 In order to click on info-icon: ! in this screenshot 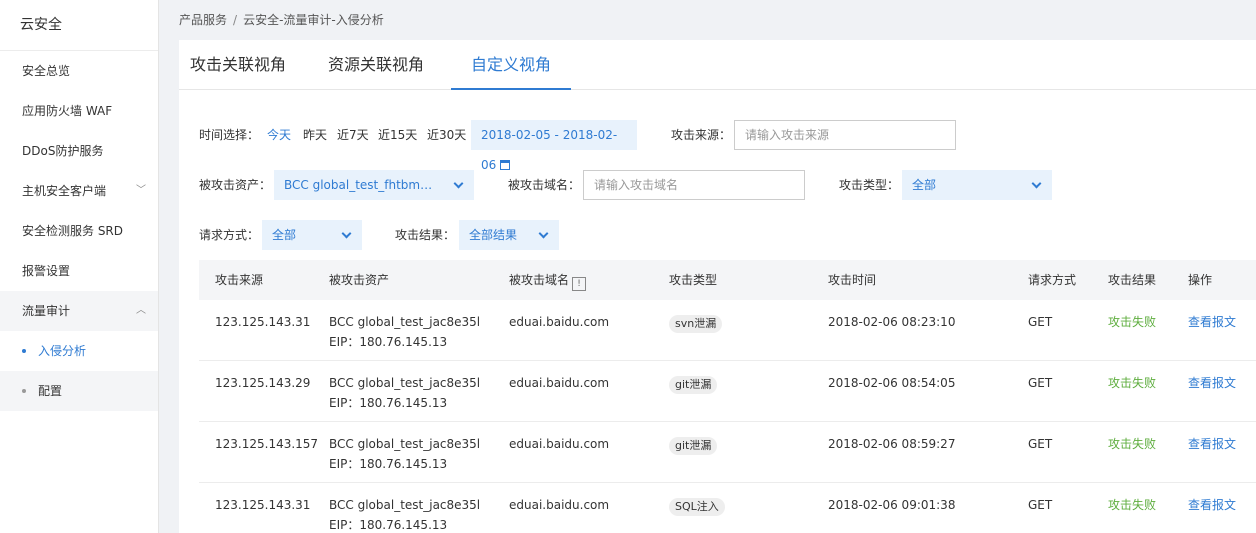, I will do `click(579, 284)`.